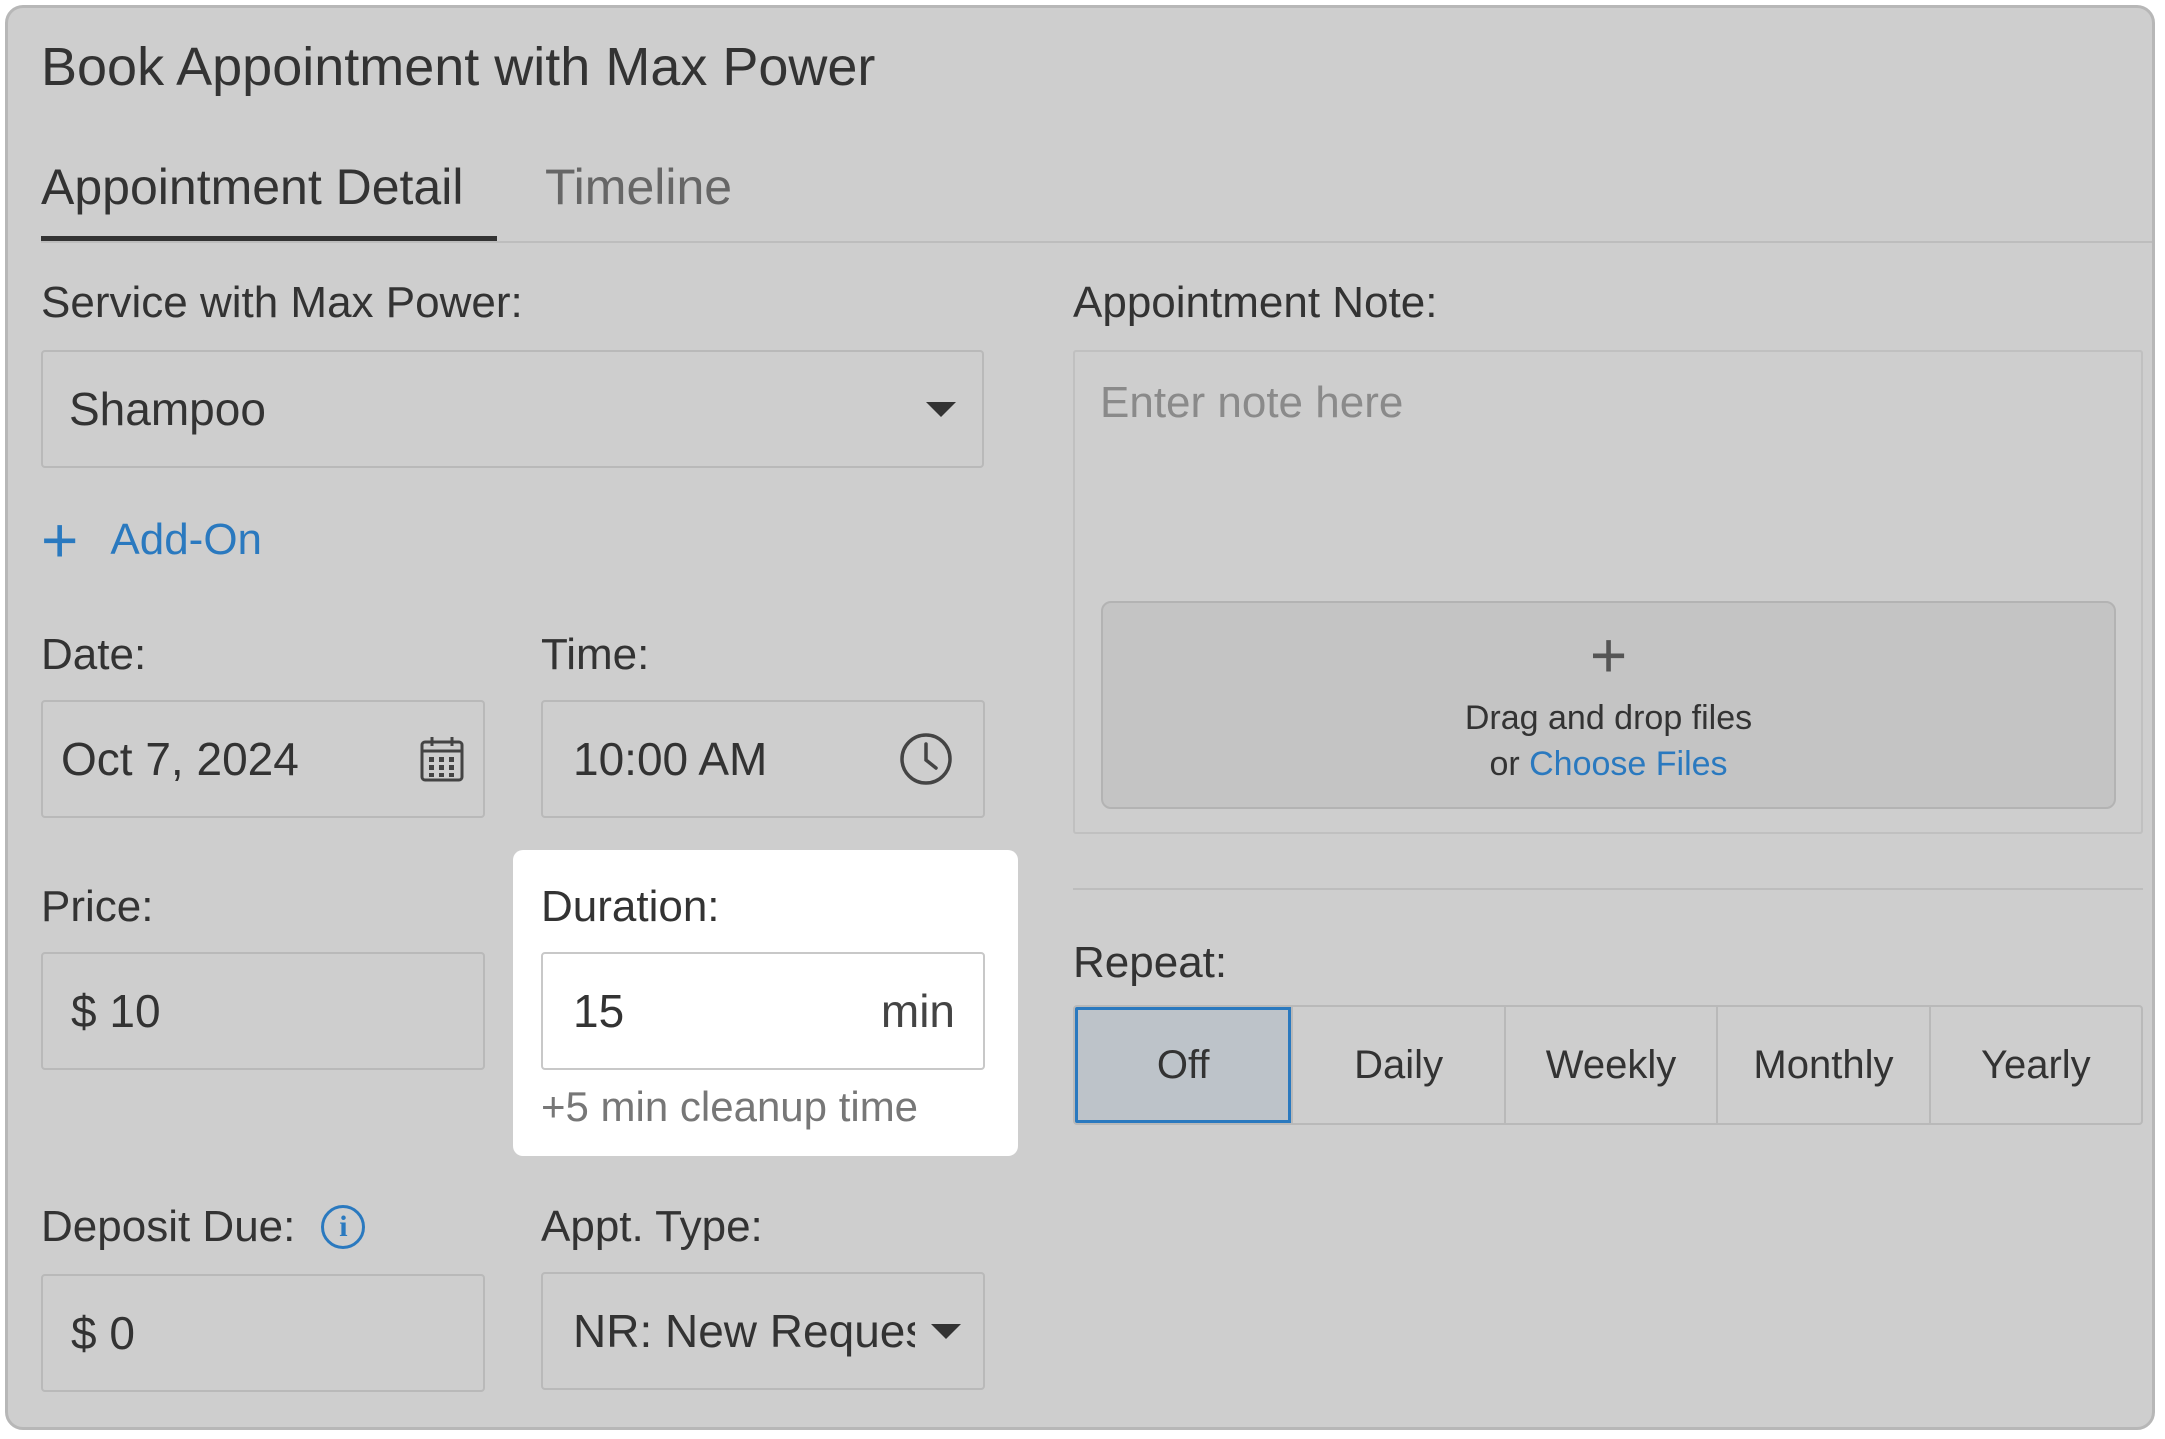 This screenshot has height=1439, width=2165. I want to click on cleanup-time-hint: +5 min cleanup time, so click(730, 1106).